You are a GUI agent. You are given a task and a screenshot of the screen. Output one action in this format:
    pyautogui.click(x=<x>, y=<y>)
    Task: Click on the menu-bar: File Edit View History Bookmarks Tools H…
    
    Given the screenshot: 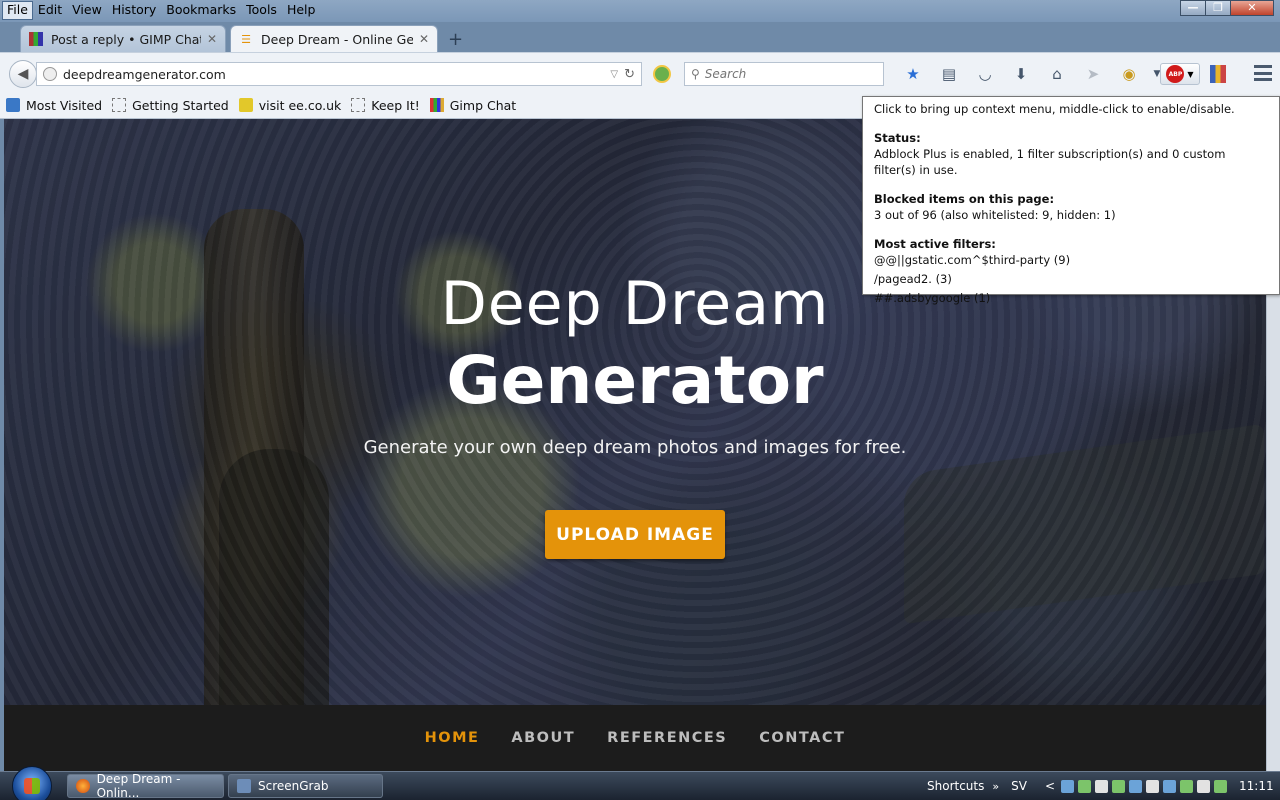 What is the action you would take?
    pyautogui.click(x=161, y=10)
    